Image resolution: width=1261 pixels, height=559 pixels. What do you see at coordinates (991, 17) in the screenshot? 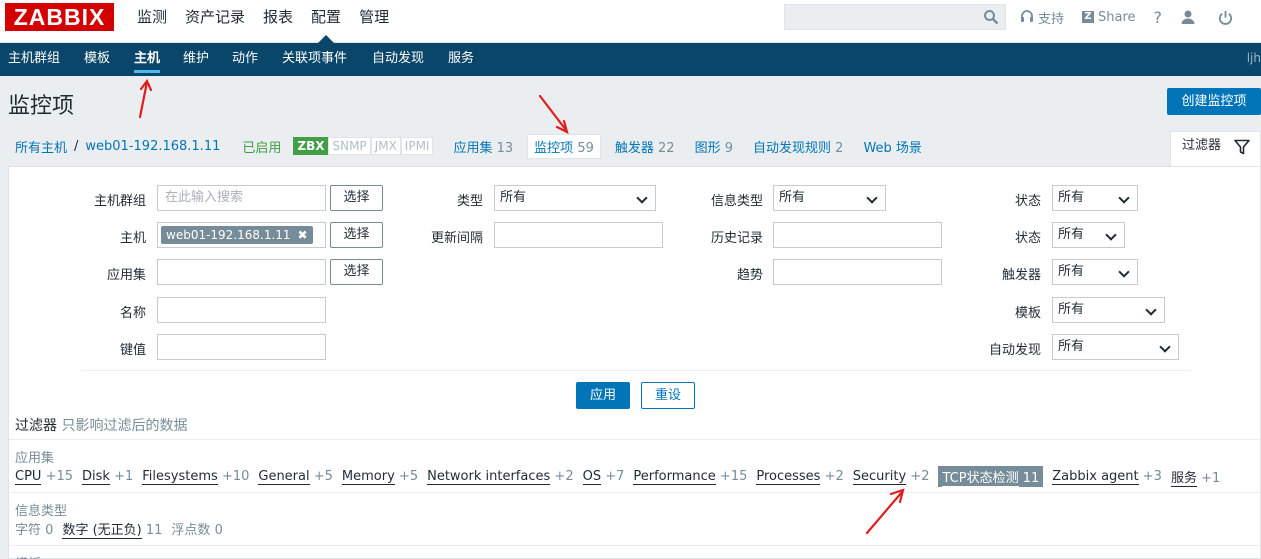
I see `search-icon` at bounding box center [991, 17].